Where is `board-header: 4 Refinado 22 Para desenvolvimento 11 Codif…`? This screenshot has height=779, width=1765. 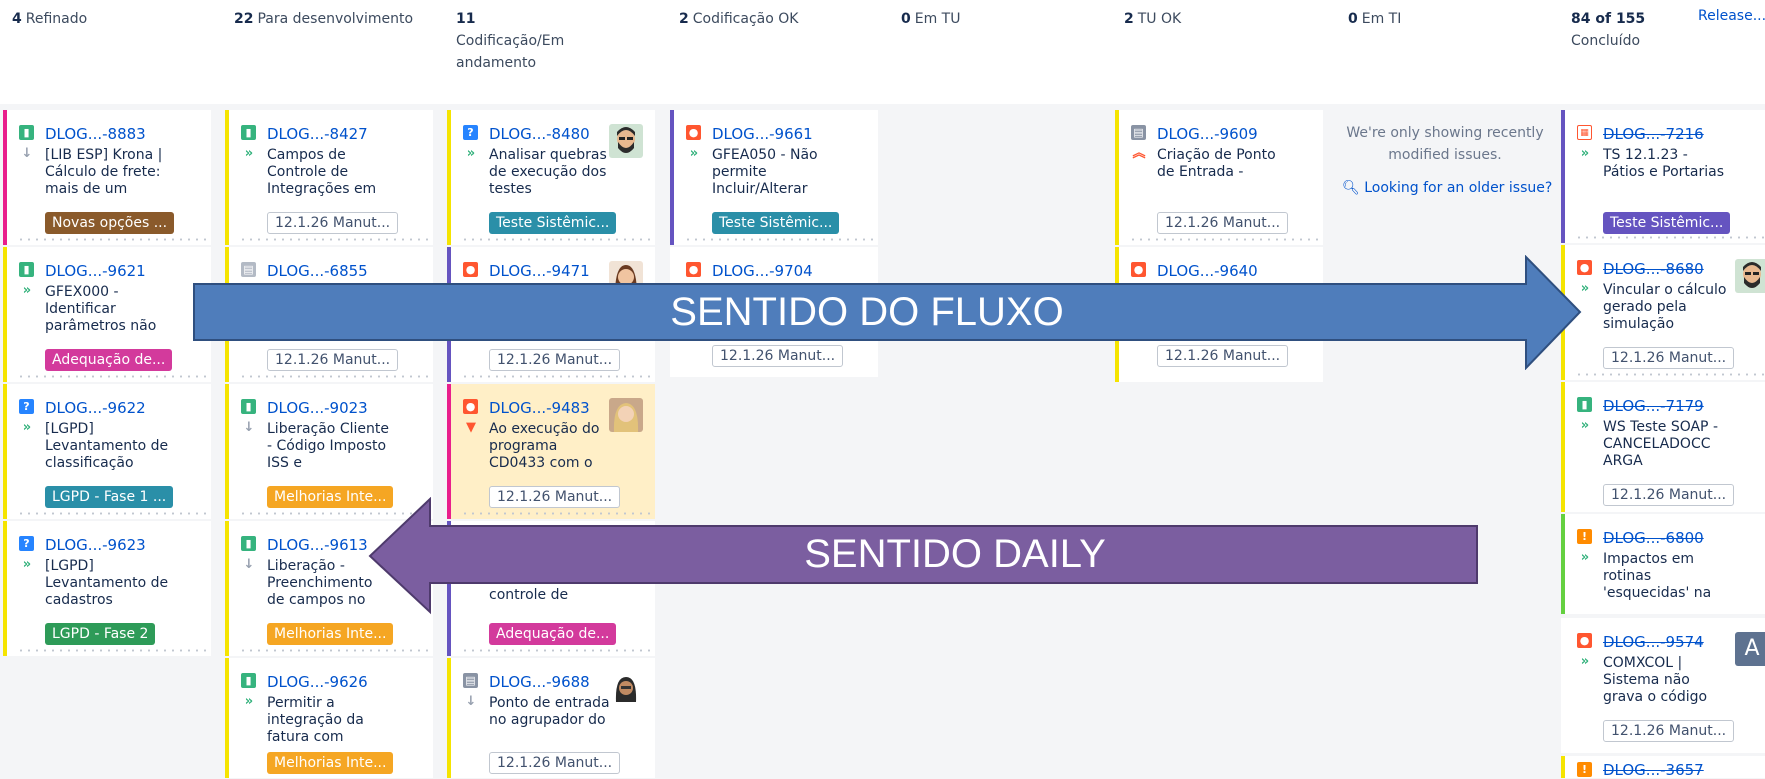
board-header: 4 Refinado 22 Para desenvolvimento 11 Codif… is located at coordinates (882, 52).